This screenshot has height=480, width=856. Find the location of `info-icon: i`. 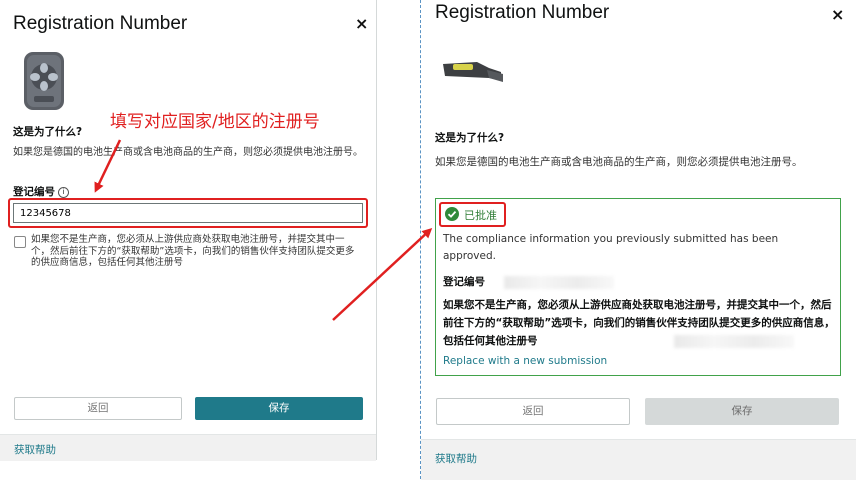

info-icon: i is located at coordinates (63, 192).